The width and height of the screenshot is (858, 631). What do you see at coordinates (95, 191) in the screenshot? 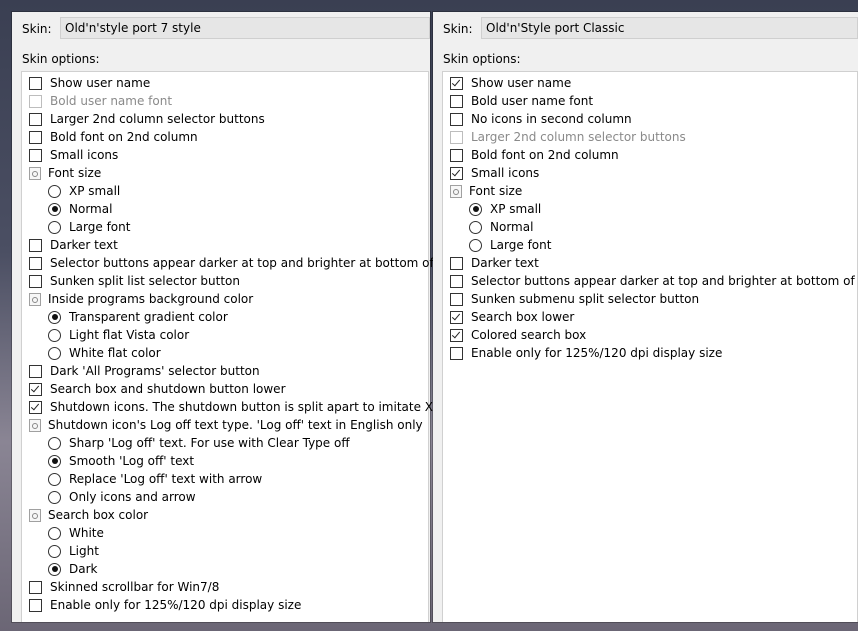
I see `option-label: XP small` at bounding box center [95, 191].